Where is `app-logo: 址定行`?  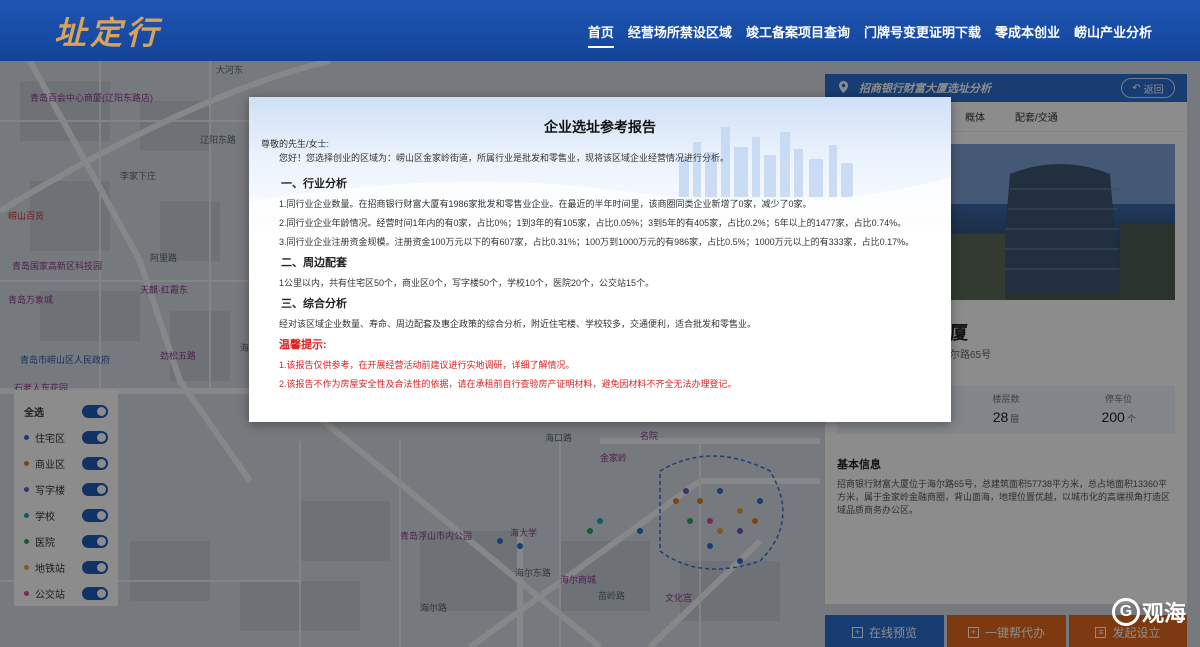 app-logo: 址定行 is located at coordinates (108, 31).